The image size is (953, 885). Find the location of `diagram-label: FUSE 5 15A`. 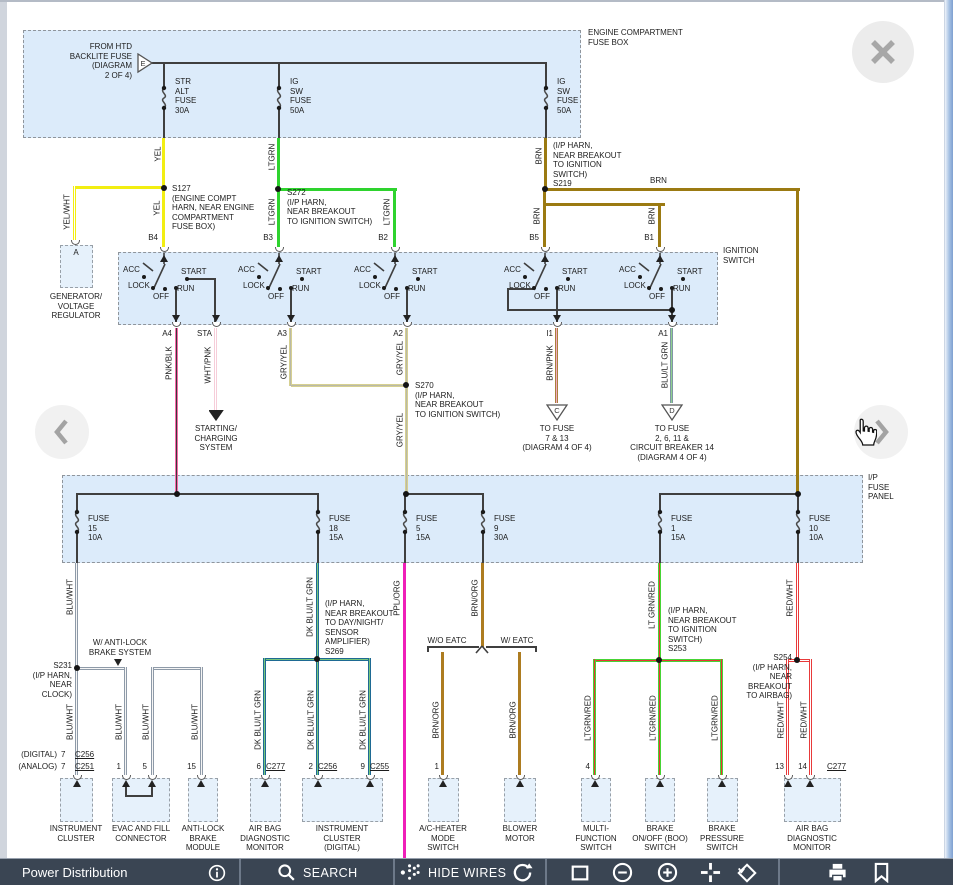

diagram-label: FUSE 5 15A is located at coordinates (427, 528).